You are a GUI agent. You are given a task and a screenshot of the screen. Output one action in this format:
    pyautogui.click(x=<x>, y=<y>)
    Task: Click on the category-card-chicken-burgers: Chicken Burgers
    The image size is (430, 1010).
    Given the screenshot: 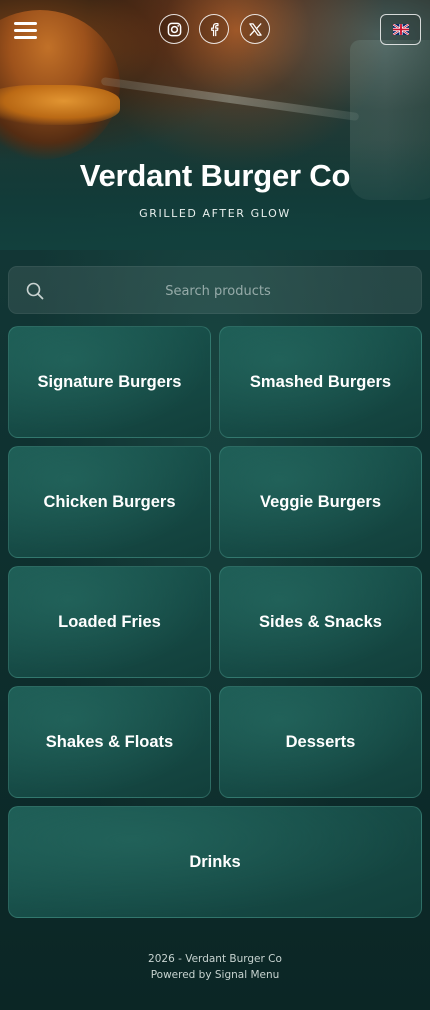 What is the action you would take?
    pyautogui.click(x=109, y=502)
    